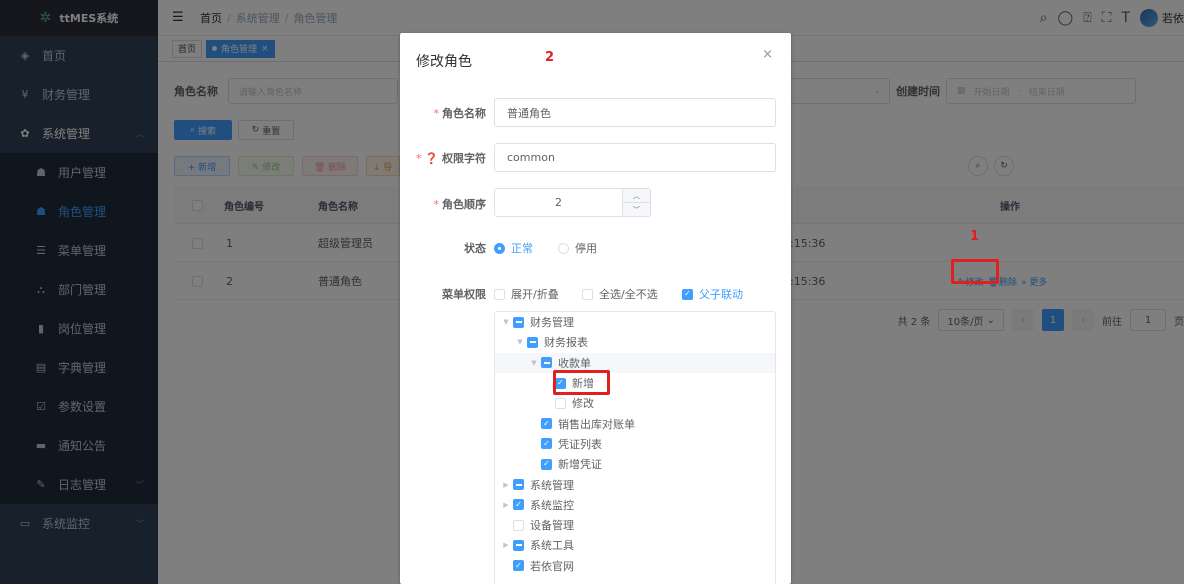 The height and width of the screenshot is (584, 1184). I want to click on tree-node-label: 新增凭证, so click(580, 465).